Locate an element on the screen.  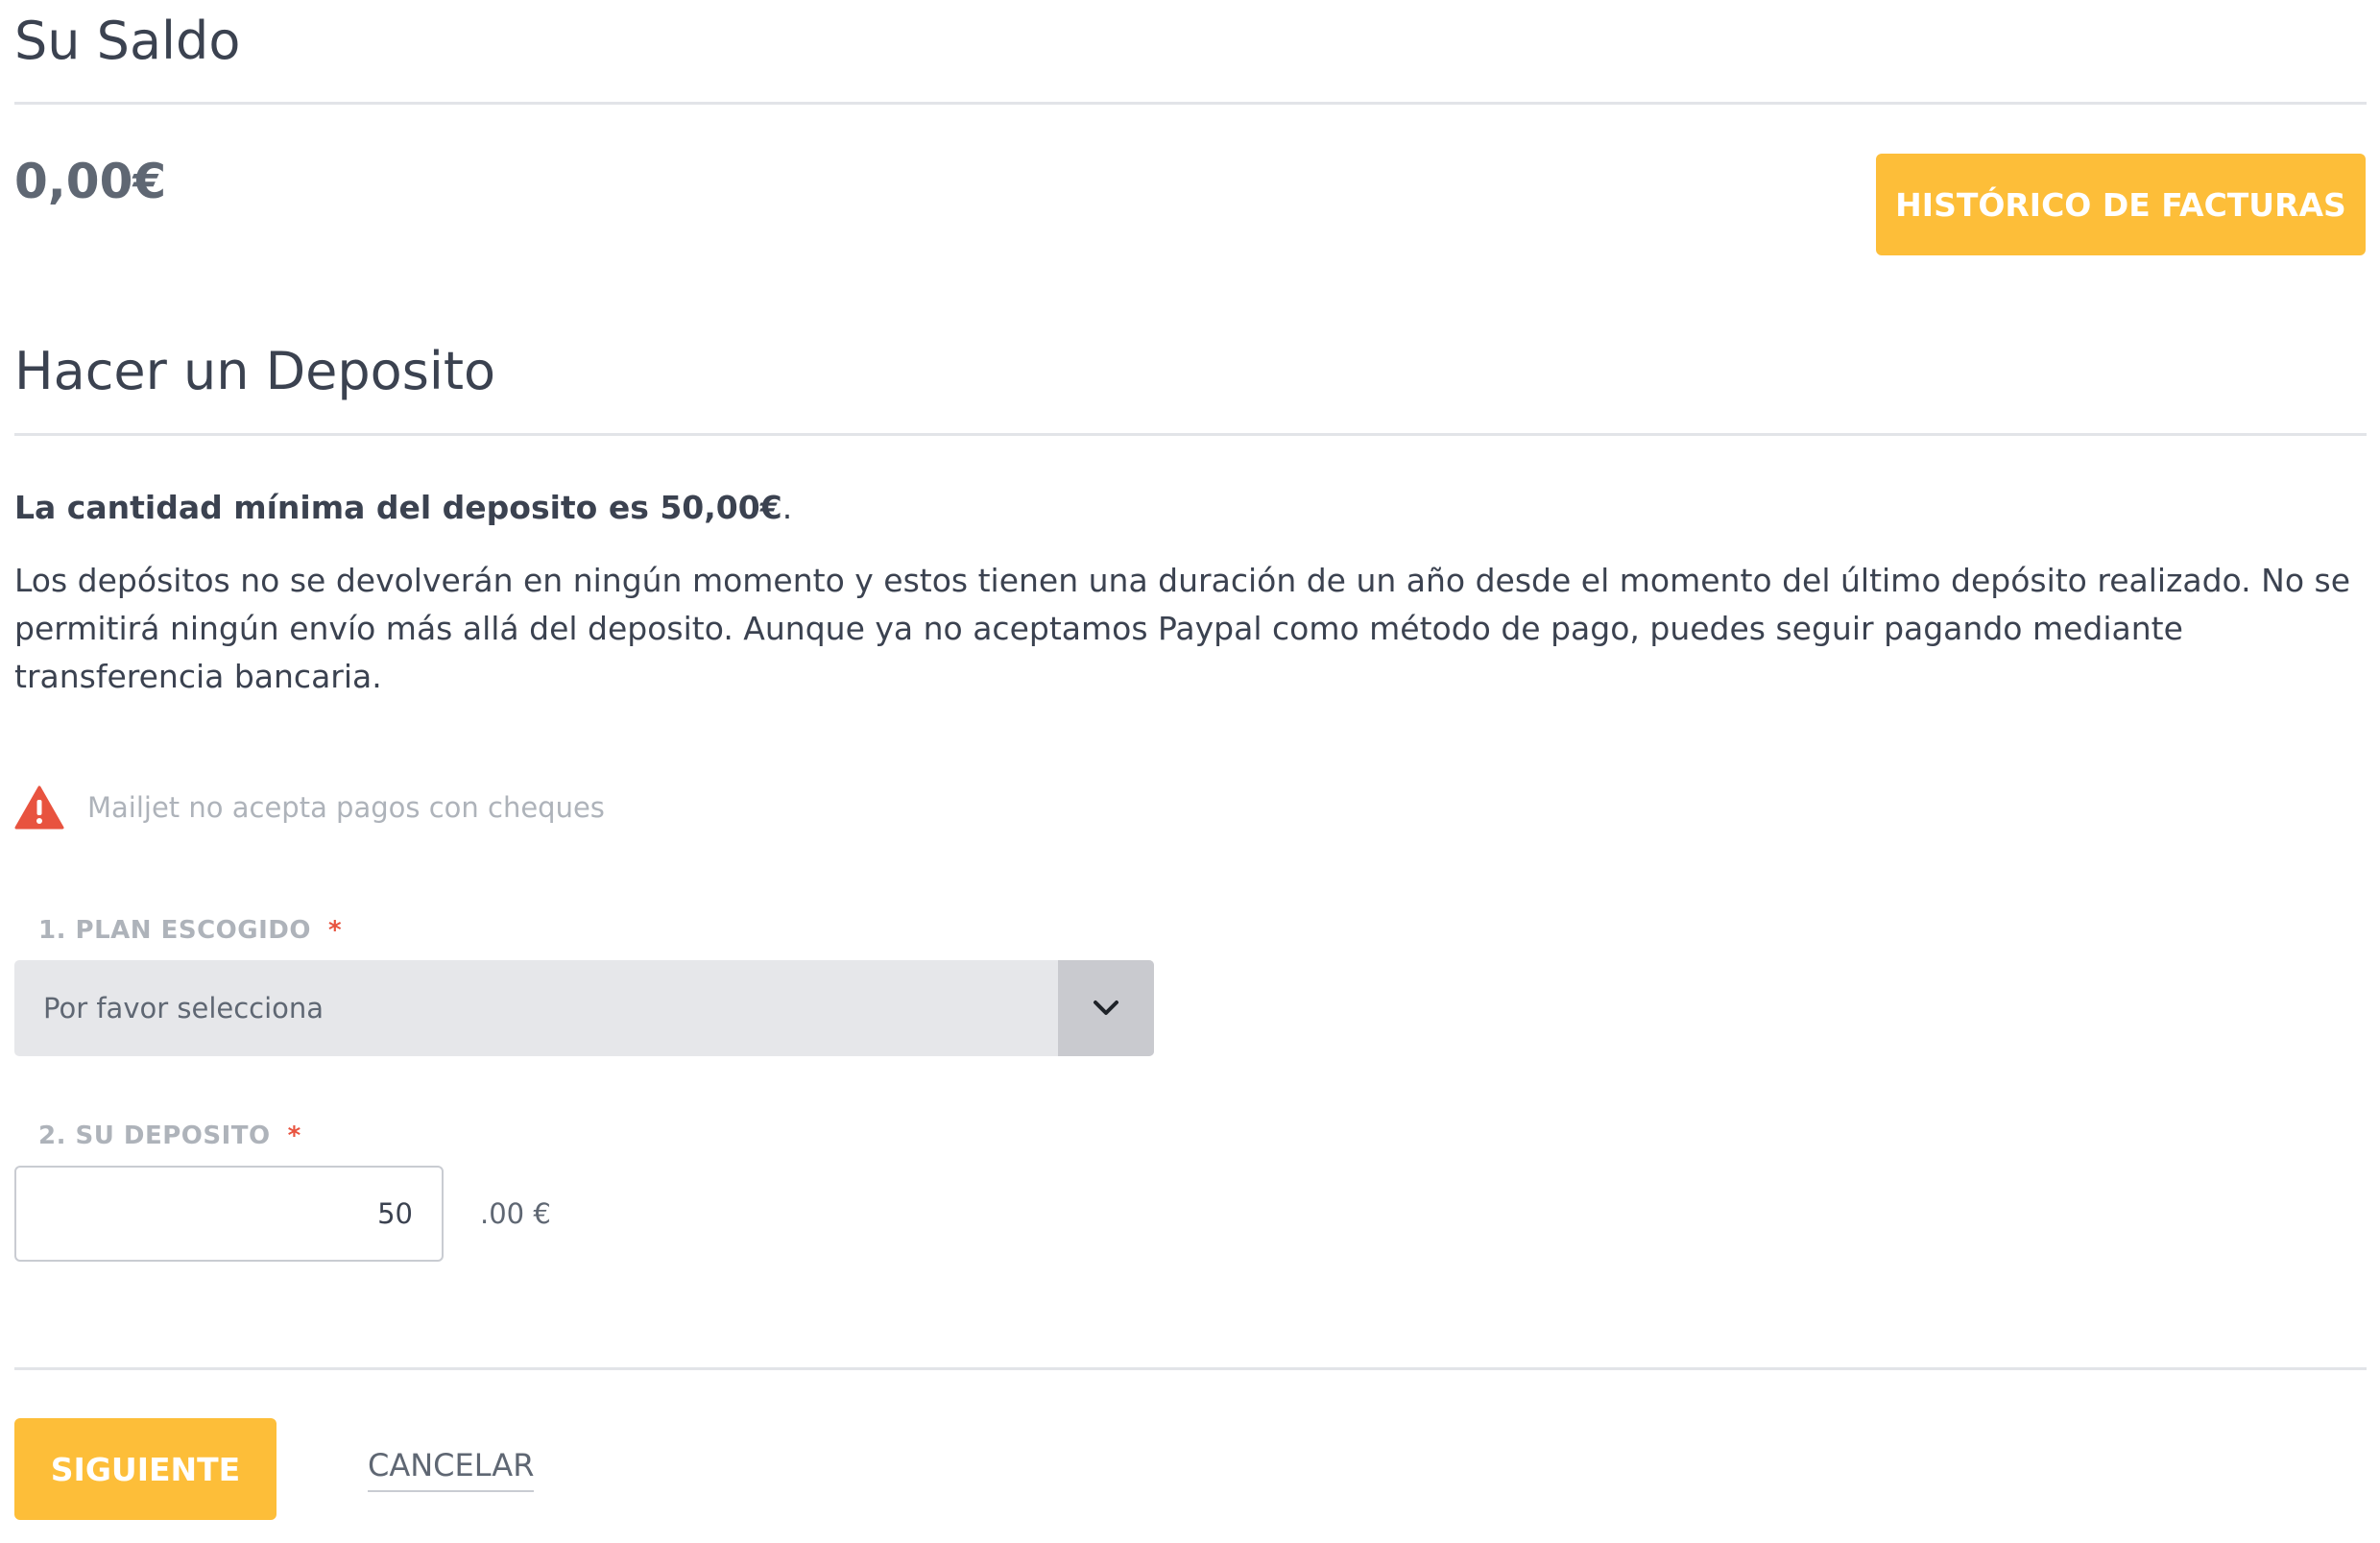
invoice-history-button: HISTÓRICO DE FACTURAS is located at coordinates (2121, 204).